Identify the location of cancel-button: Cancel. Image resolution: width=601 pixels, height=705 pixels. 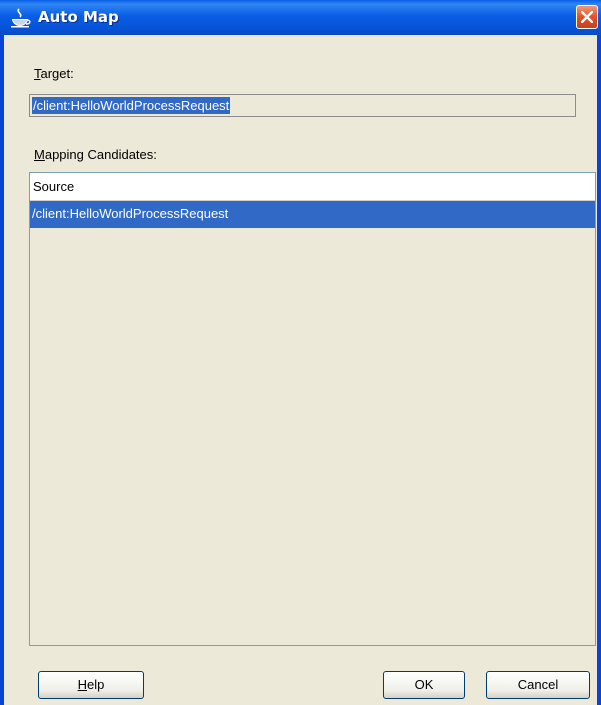
(538, 685).